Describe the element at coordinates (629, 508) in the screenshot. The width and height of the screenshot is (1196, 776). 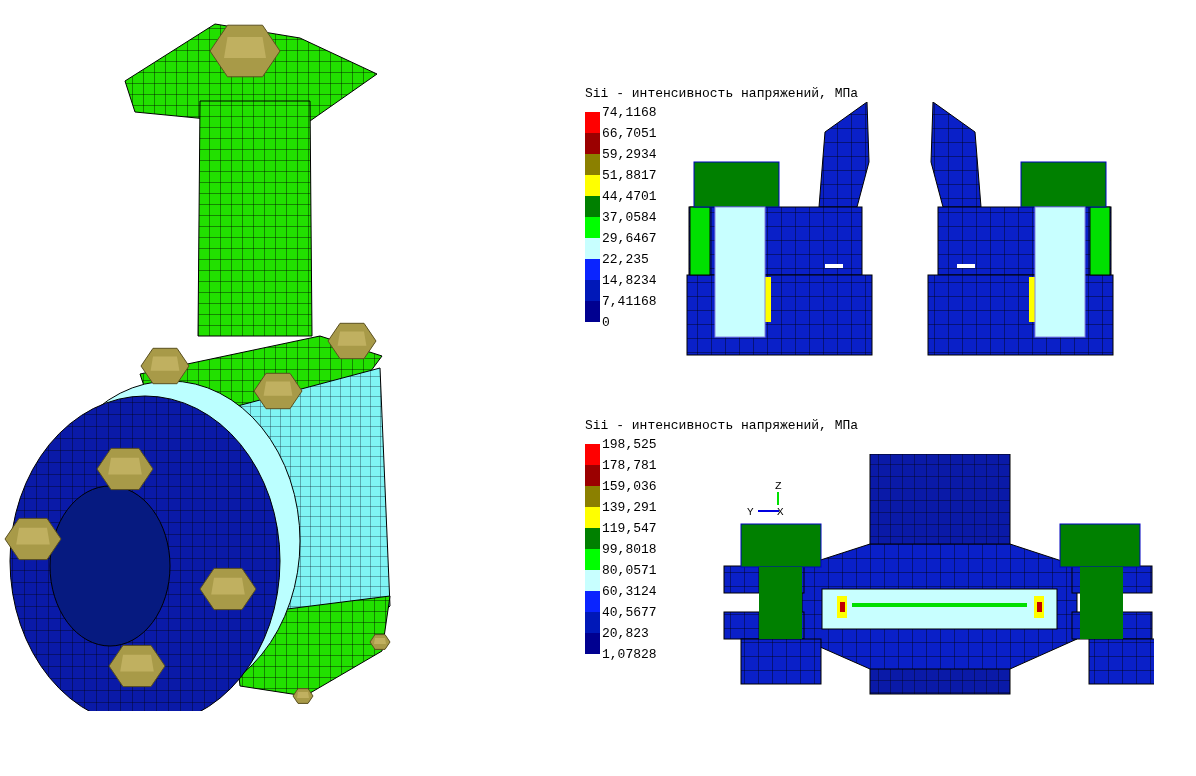
I see `scale-value: 139,291` at that location.